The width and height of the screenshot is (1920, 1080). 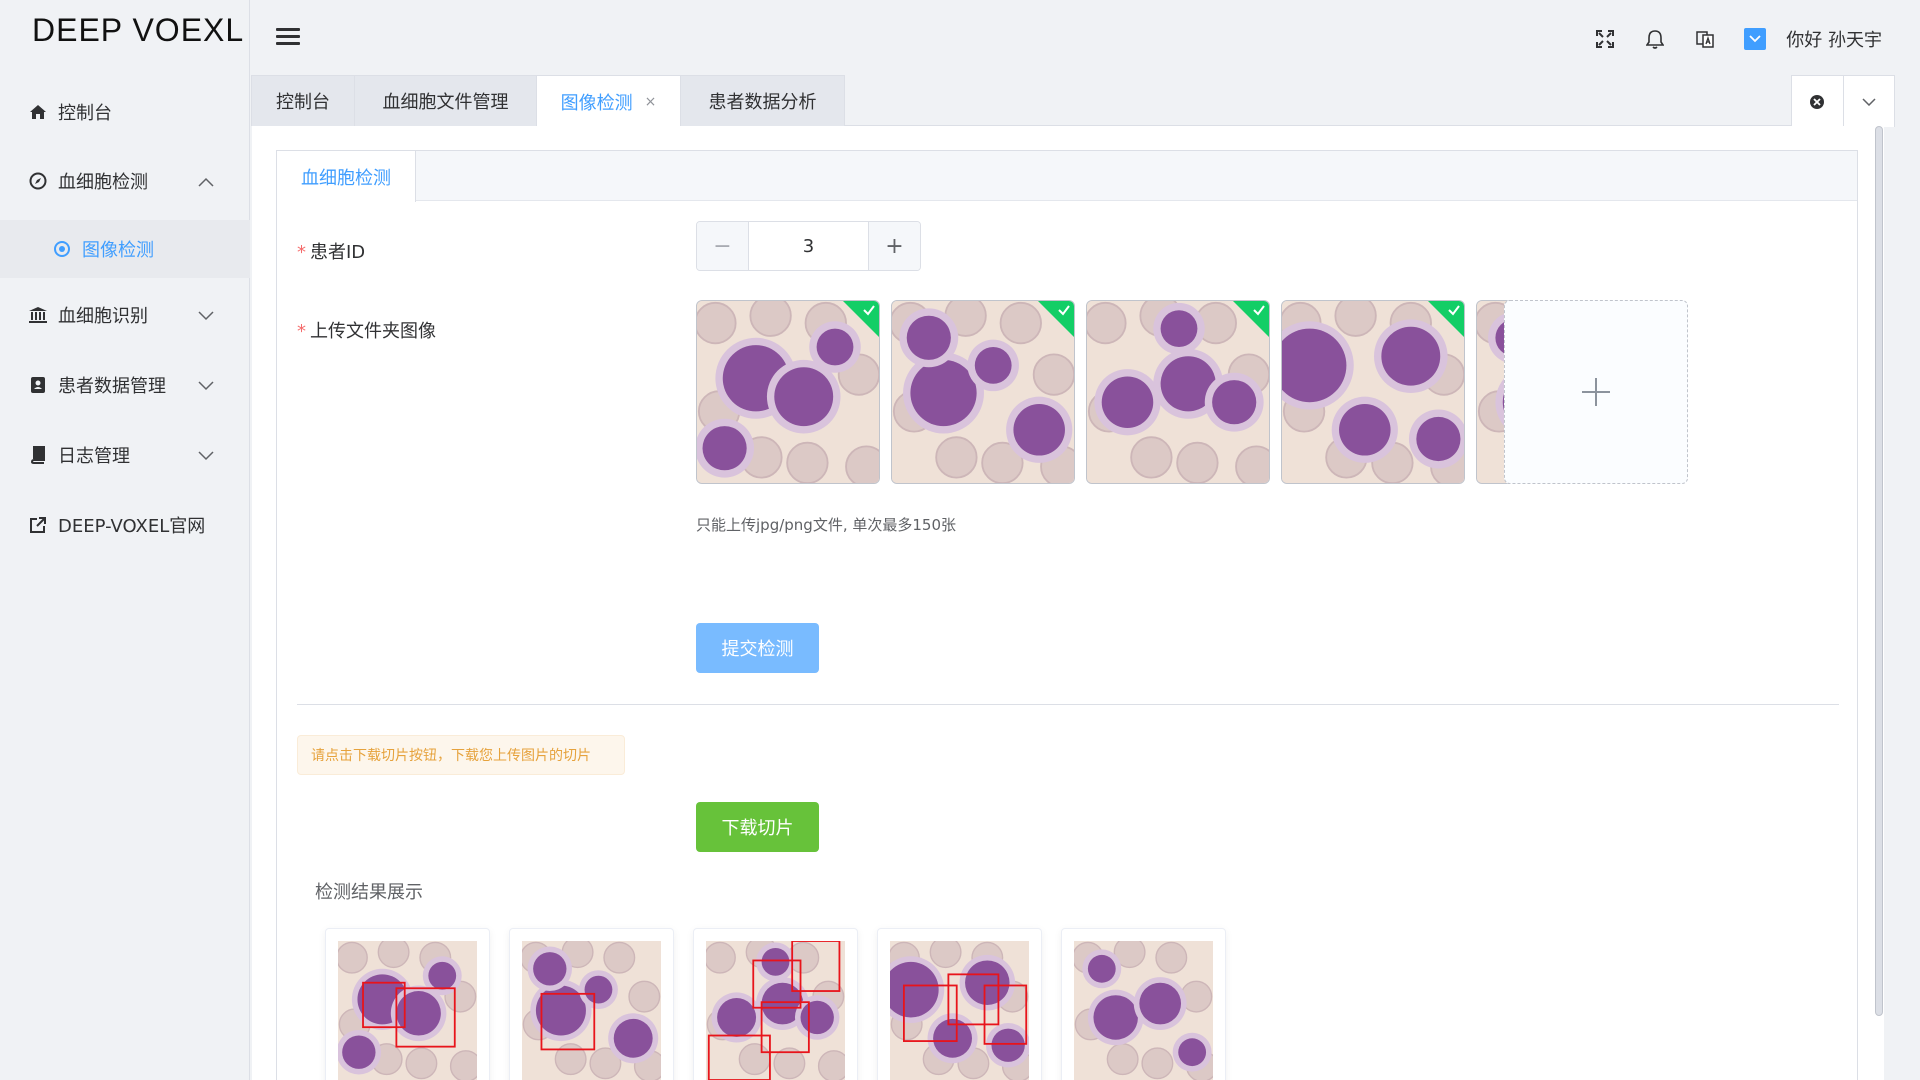 What do you see at coordinates (62, 249) in the screenshot?
I see `target-icon` at bounding box center [62, 249].